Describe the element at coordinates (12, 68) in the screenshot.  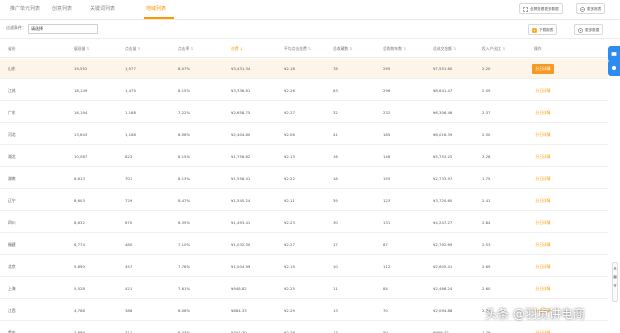
I see `cell-province: 山东` at that location.